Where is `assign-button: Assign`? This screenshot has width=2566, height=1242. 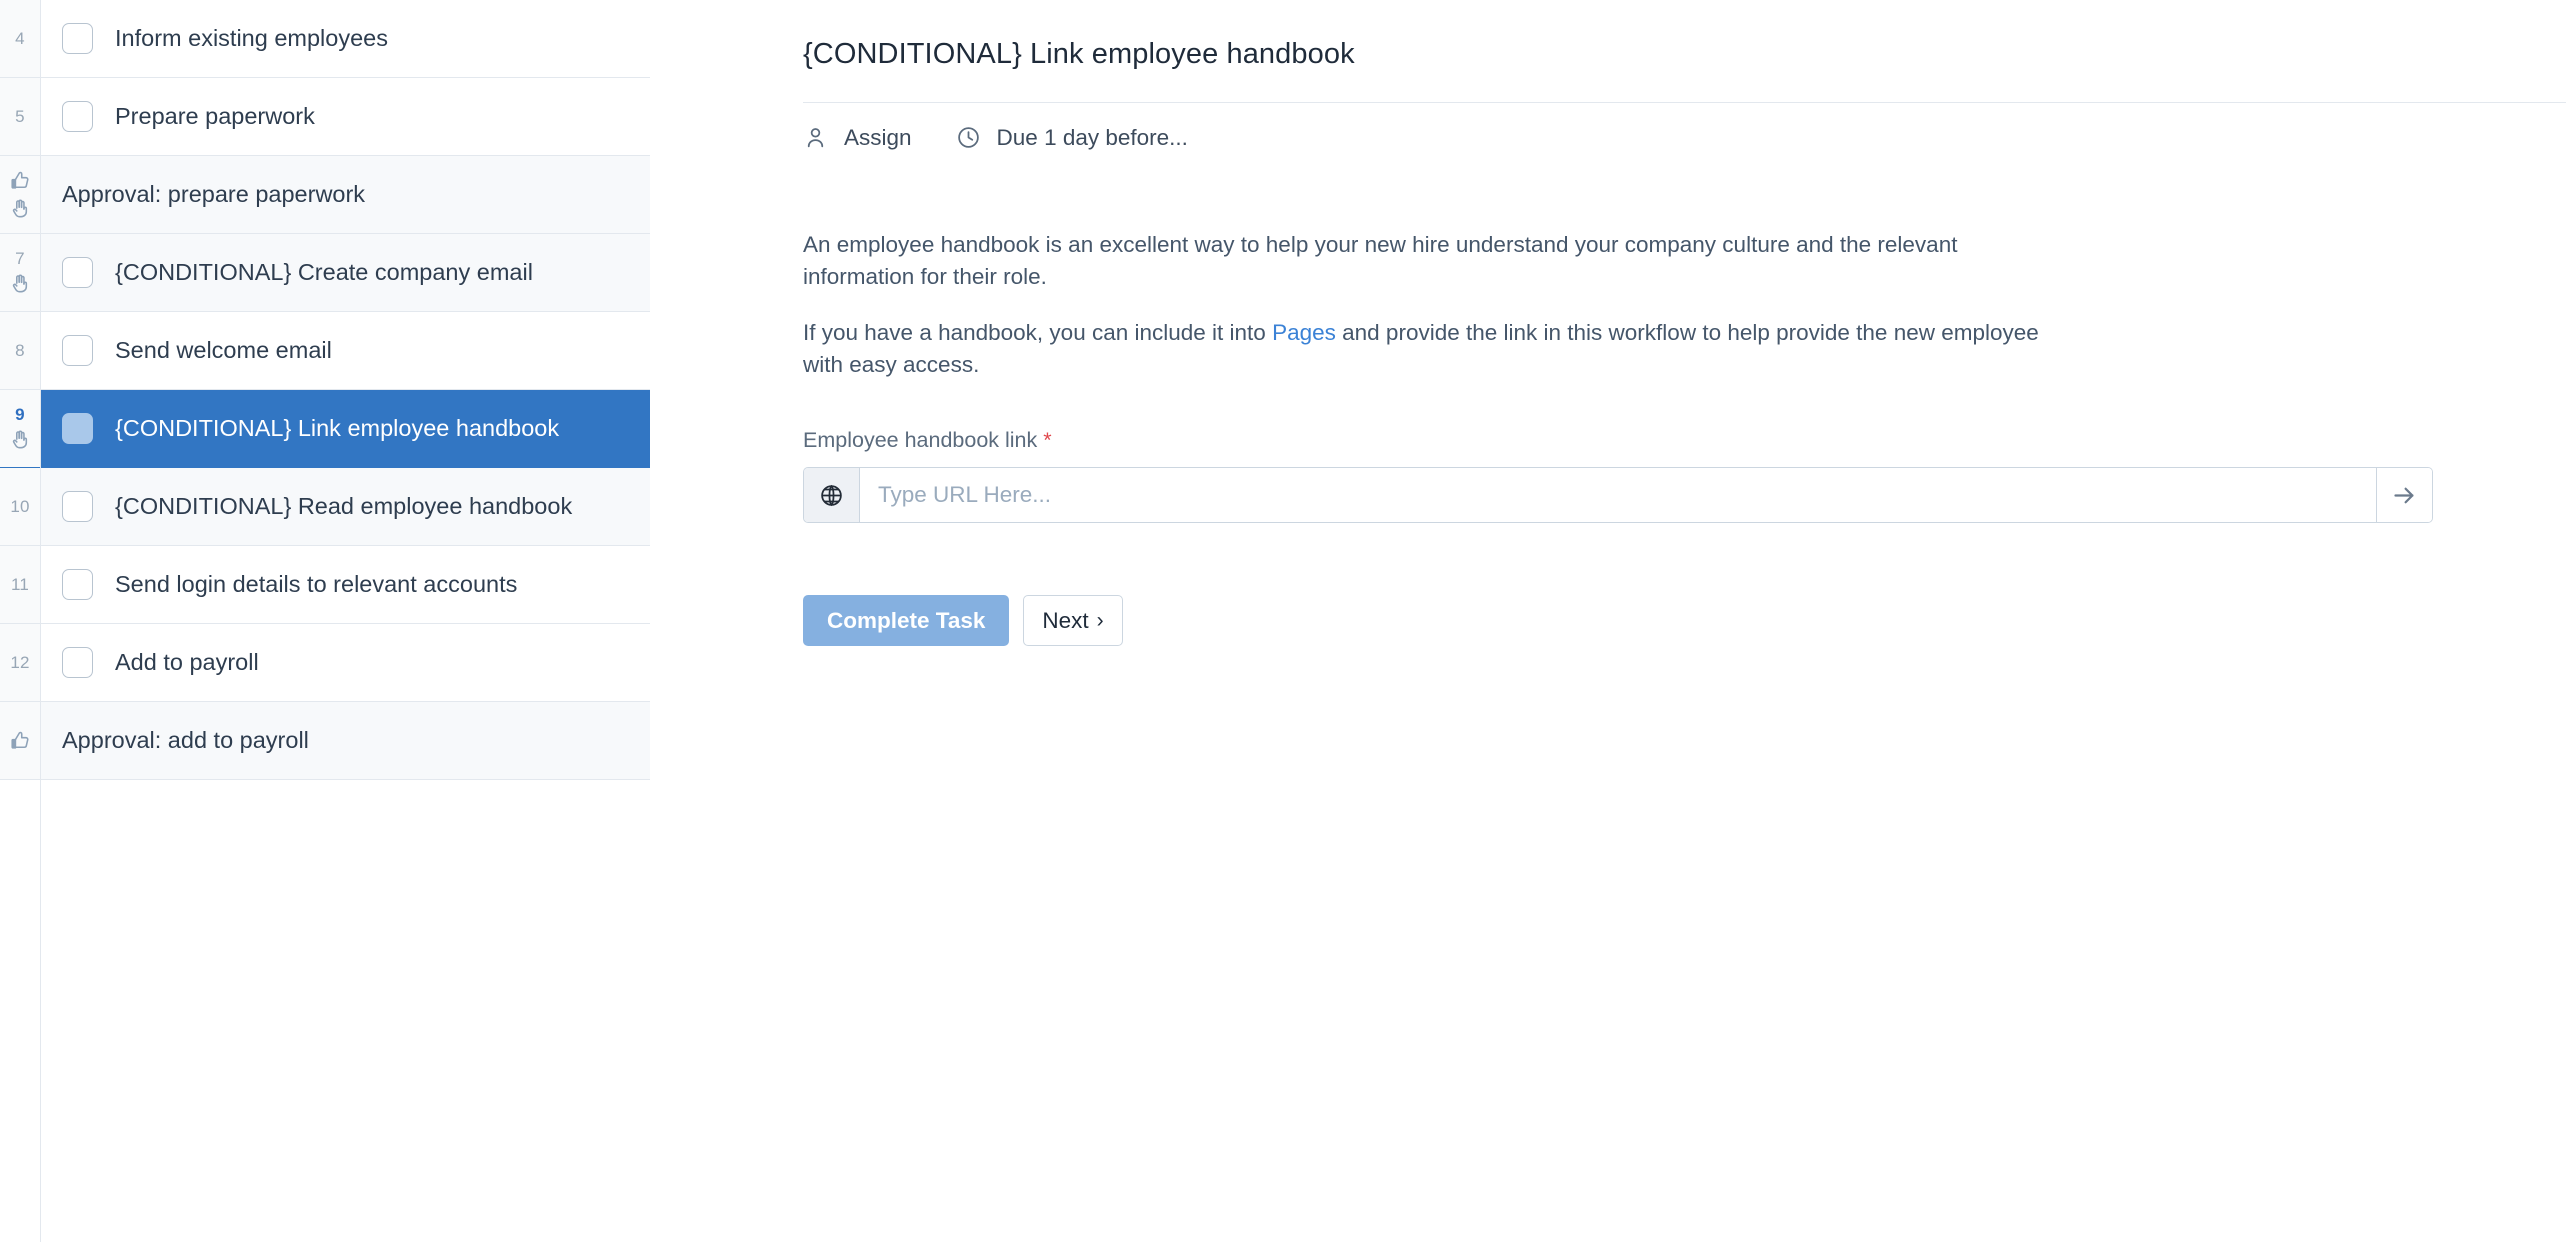
assign-button: Assign is located at coordinates (857, 138).